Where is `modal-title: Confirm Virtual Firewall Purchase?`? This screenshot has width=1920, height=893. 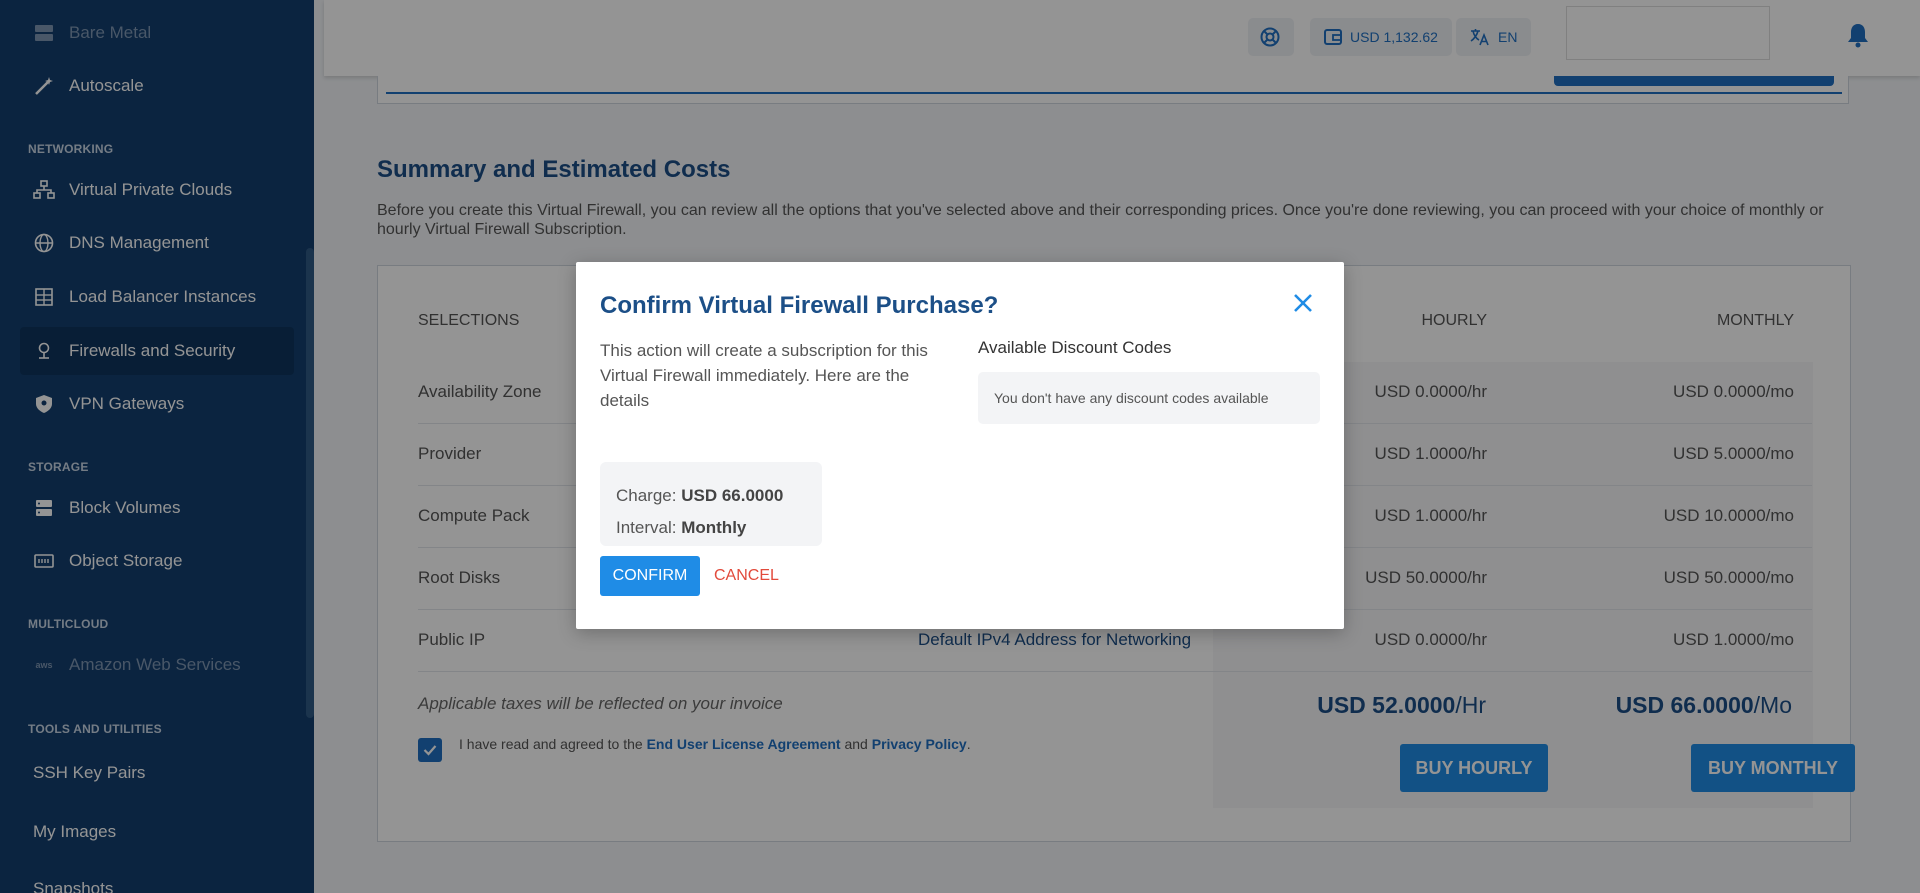
modal-title: Confirm Virtual Firewall Purchase? is located at coordinates (799, 305).